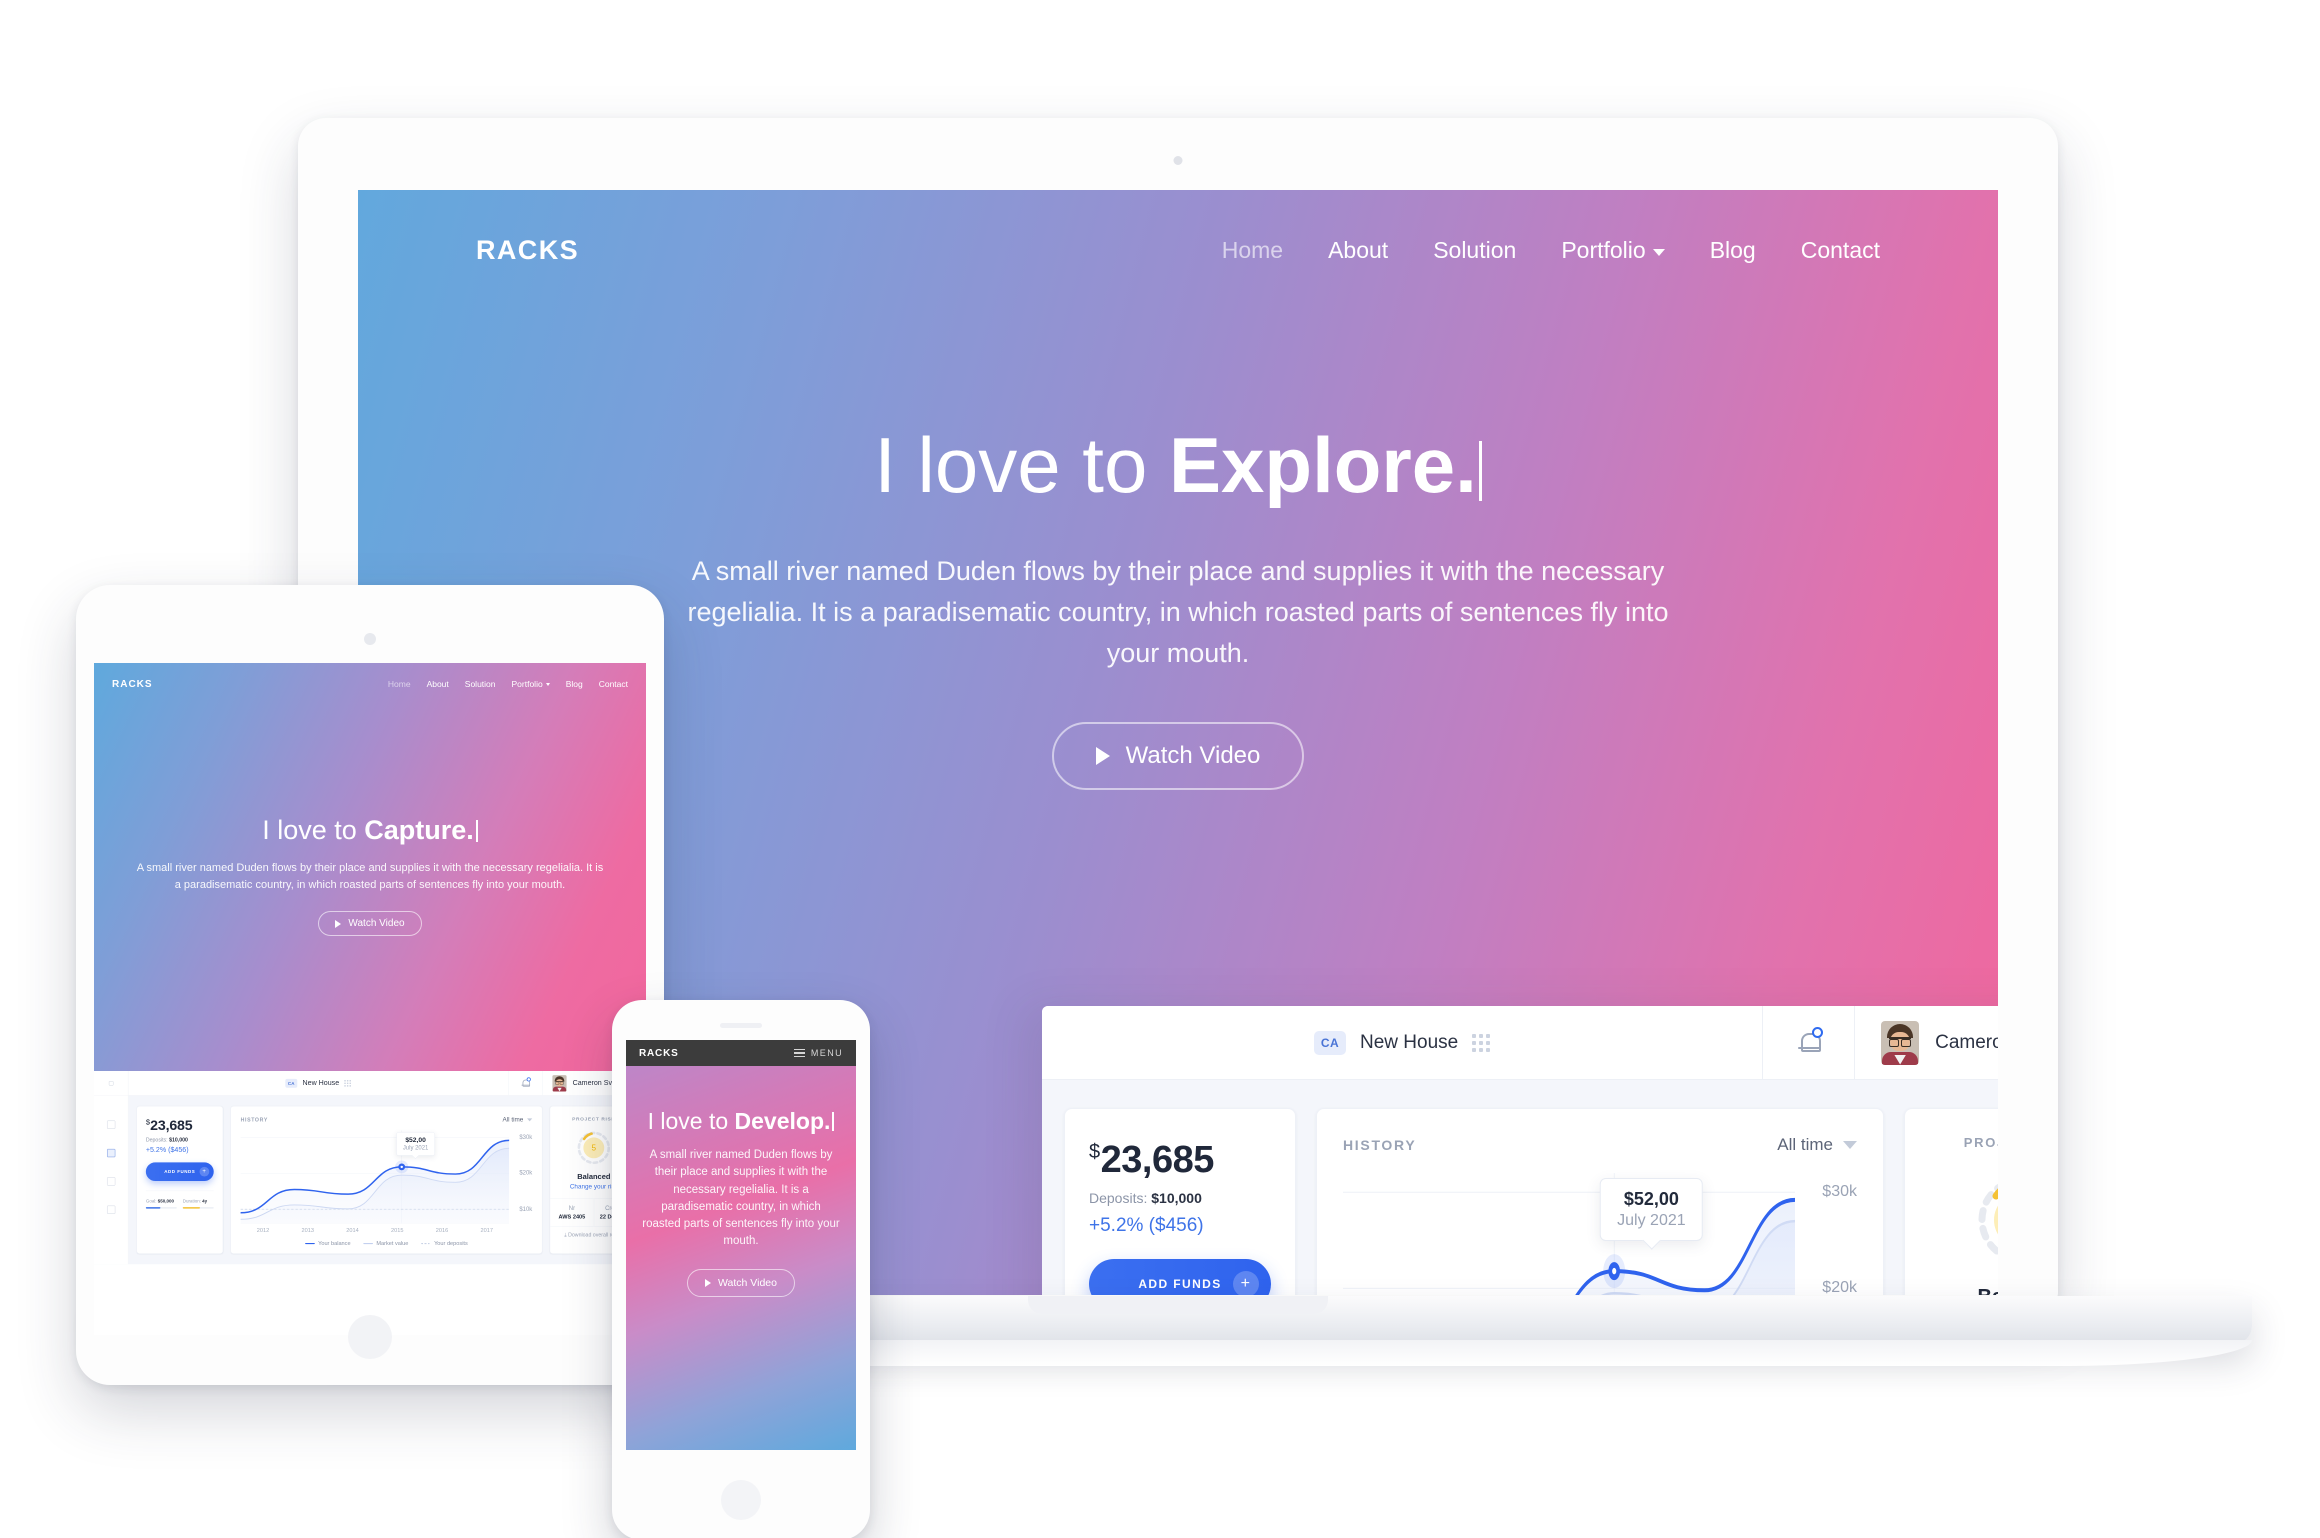 Image resolution: width=2320 pixels, height=1538 pixels. What do you see at coordinates (1118, 1198) in the screenshot?
I see `deposits-label: Deposits:` at bounding box center [1118, 1198].